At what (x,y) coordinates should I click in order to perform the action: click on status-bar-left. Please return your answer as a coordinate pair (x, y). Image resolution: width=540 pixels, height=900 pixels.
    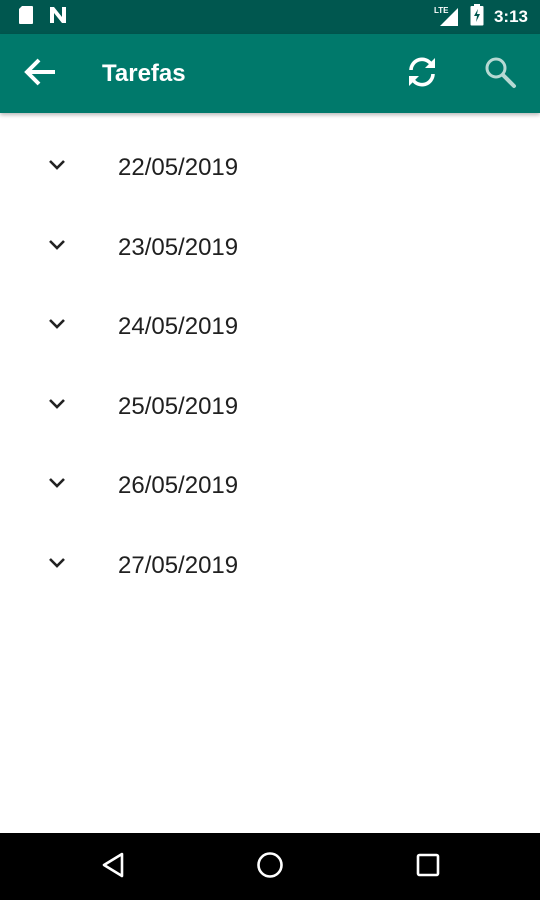
    Looking at the image, I should click on (43, 17).